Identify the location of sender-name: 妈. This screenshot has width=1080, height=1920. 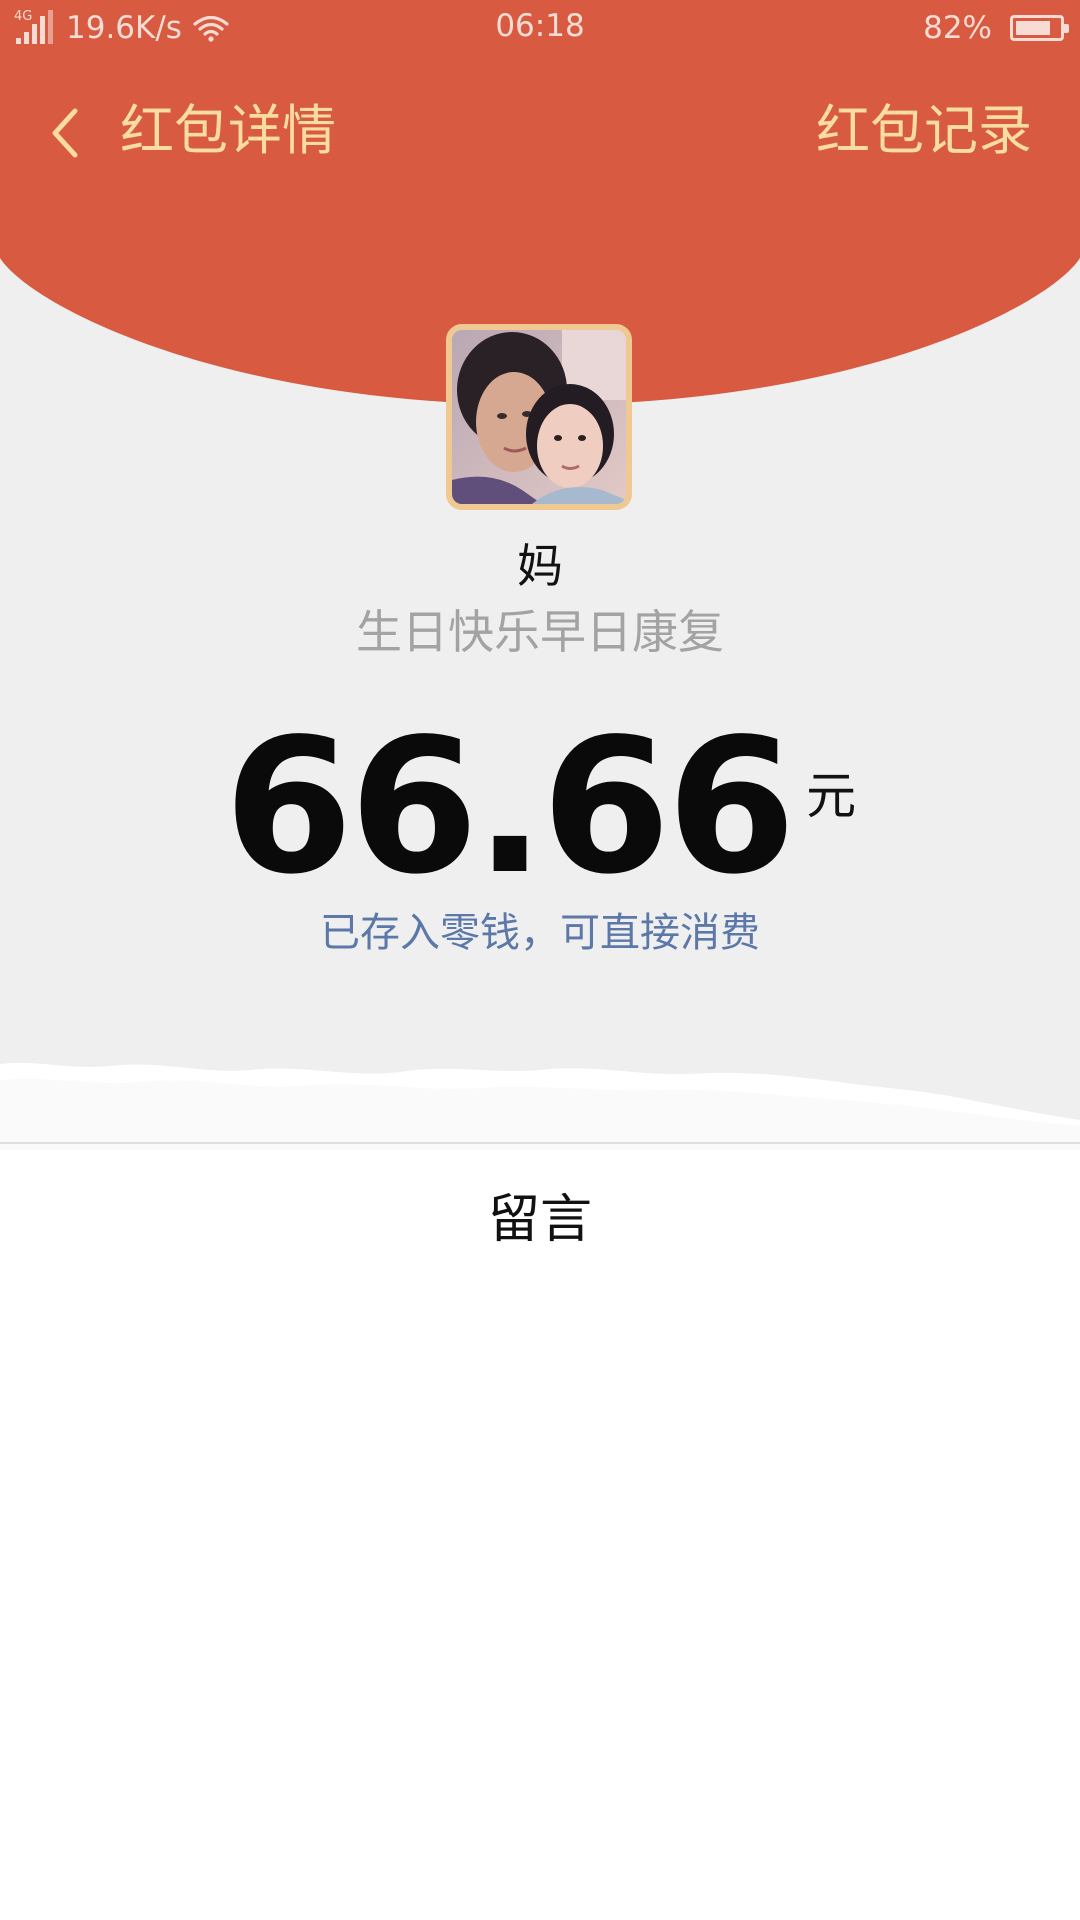
(540, 566).